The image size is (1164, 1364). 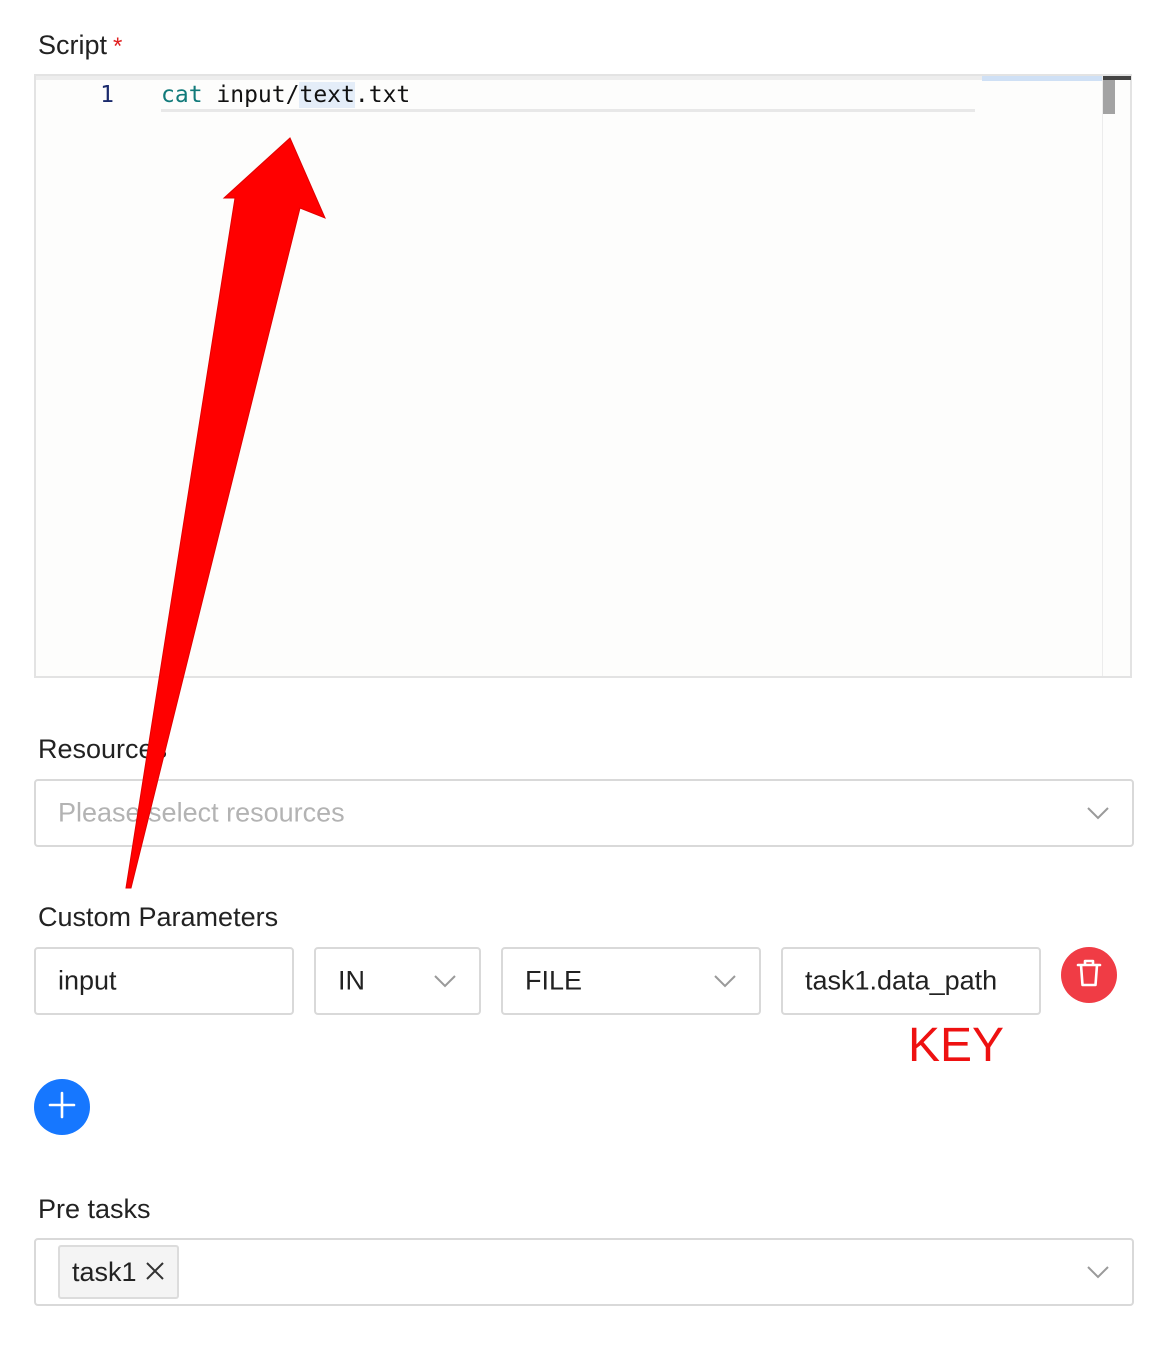 I want to click on pre-task-tag-label: task1, so click(x=104, y=1271).